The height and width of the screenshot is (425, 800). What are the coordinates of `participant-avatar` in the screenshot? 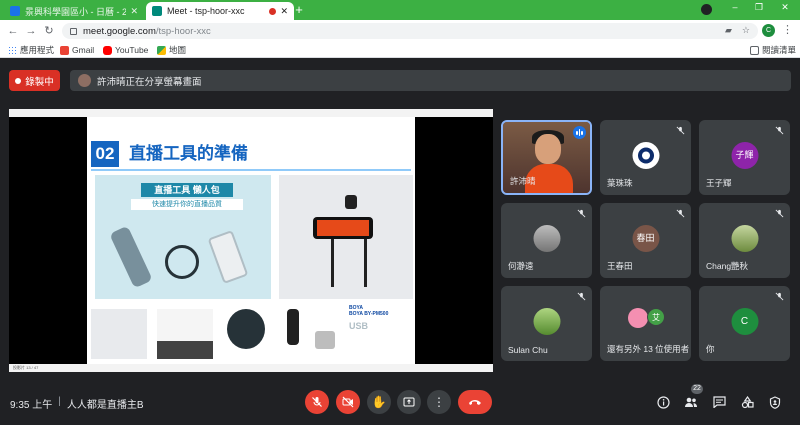 It's located at (645, 155).